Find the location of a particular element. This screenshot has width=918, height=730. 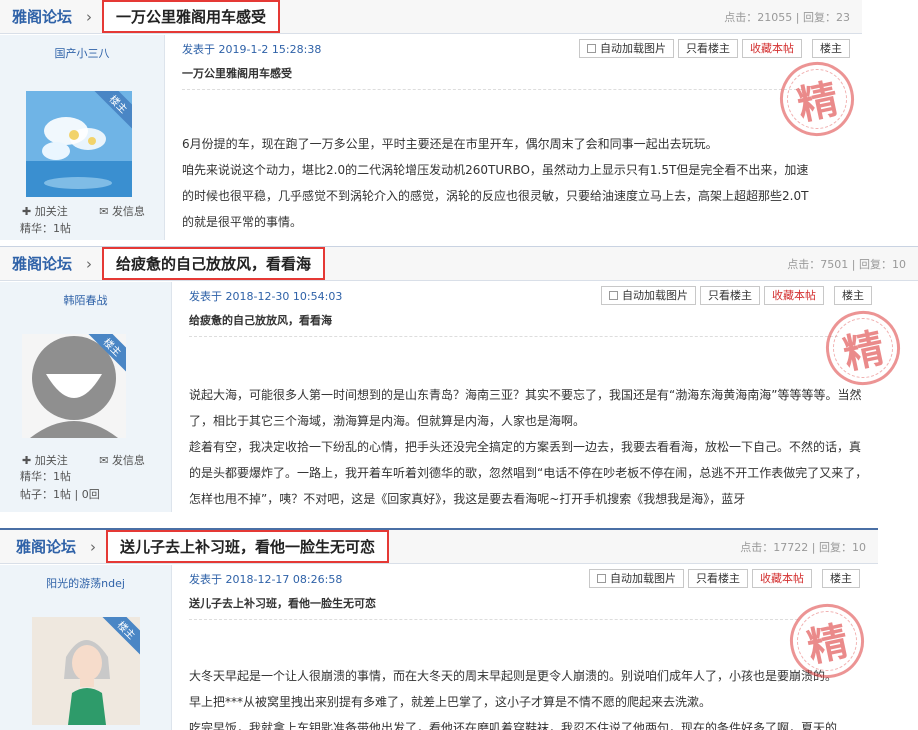

author-stats: 精华：1帖 is located at coordinates (45, 229).